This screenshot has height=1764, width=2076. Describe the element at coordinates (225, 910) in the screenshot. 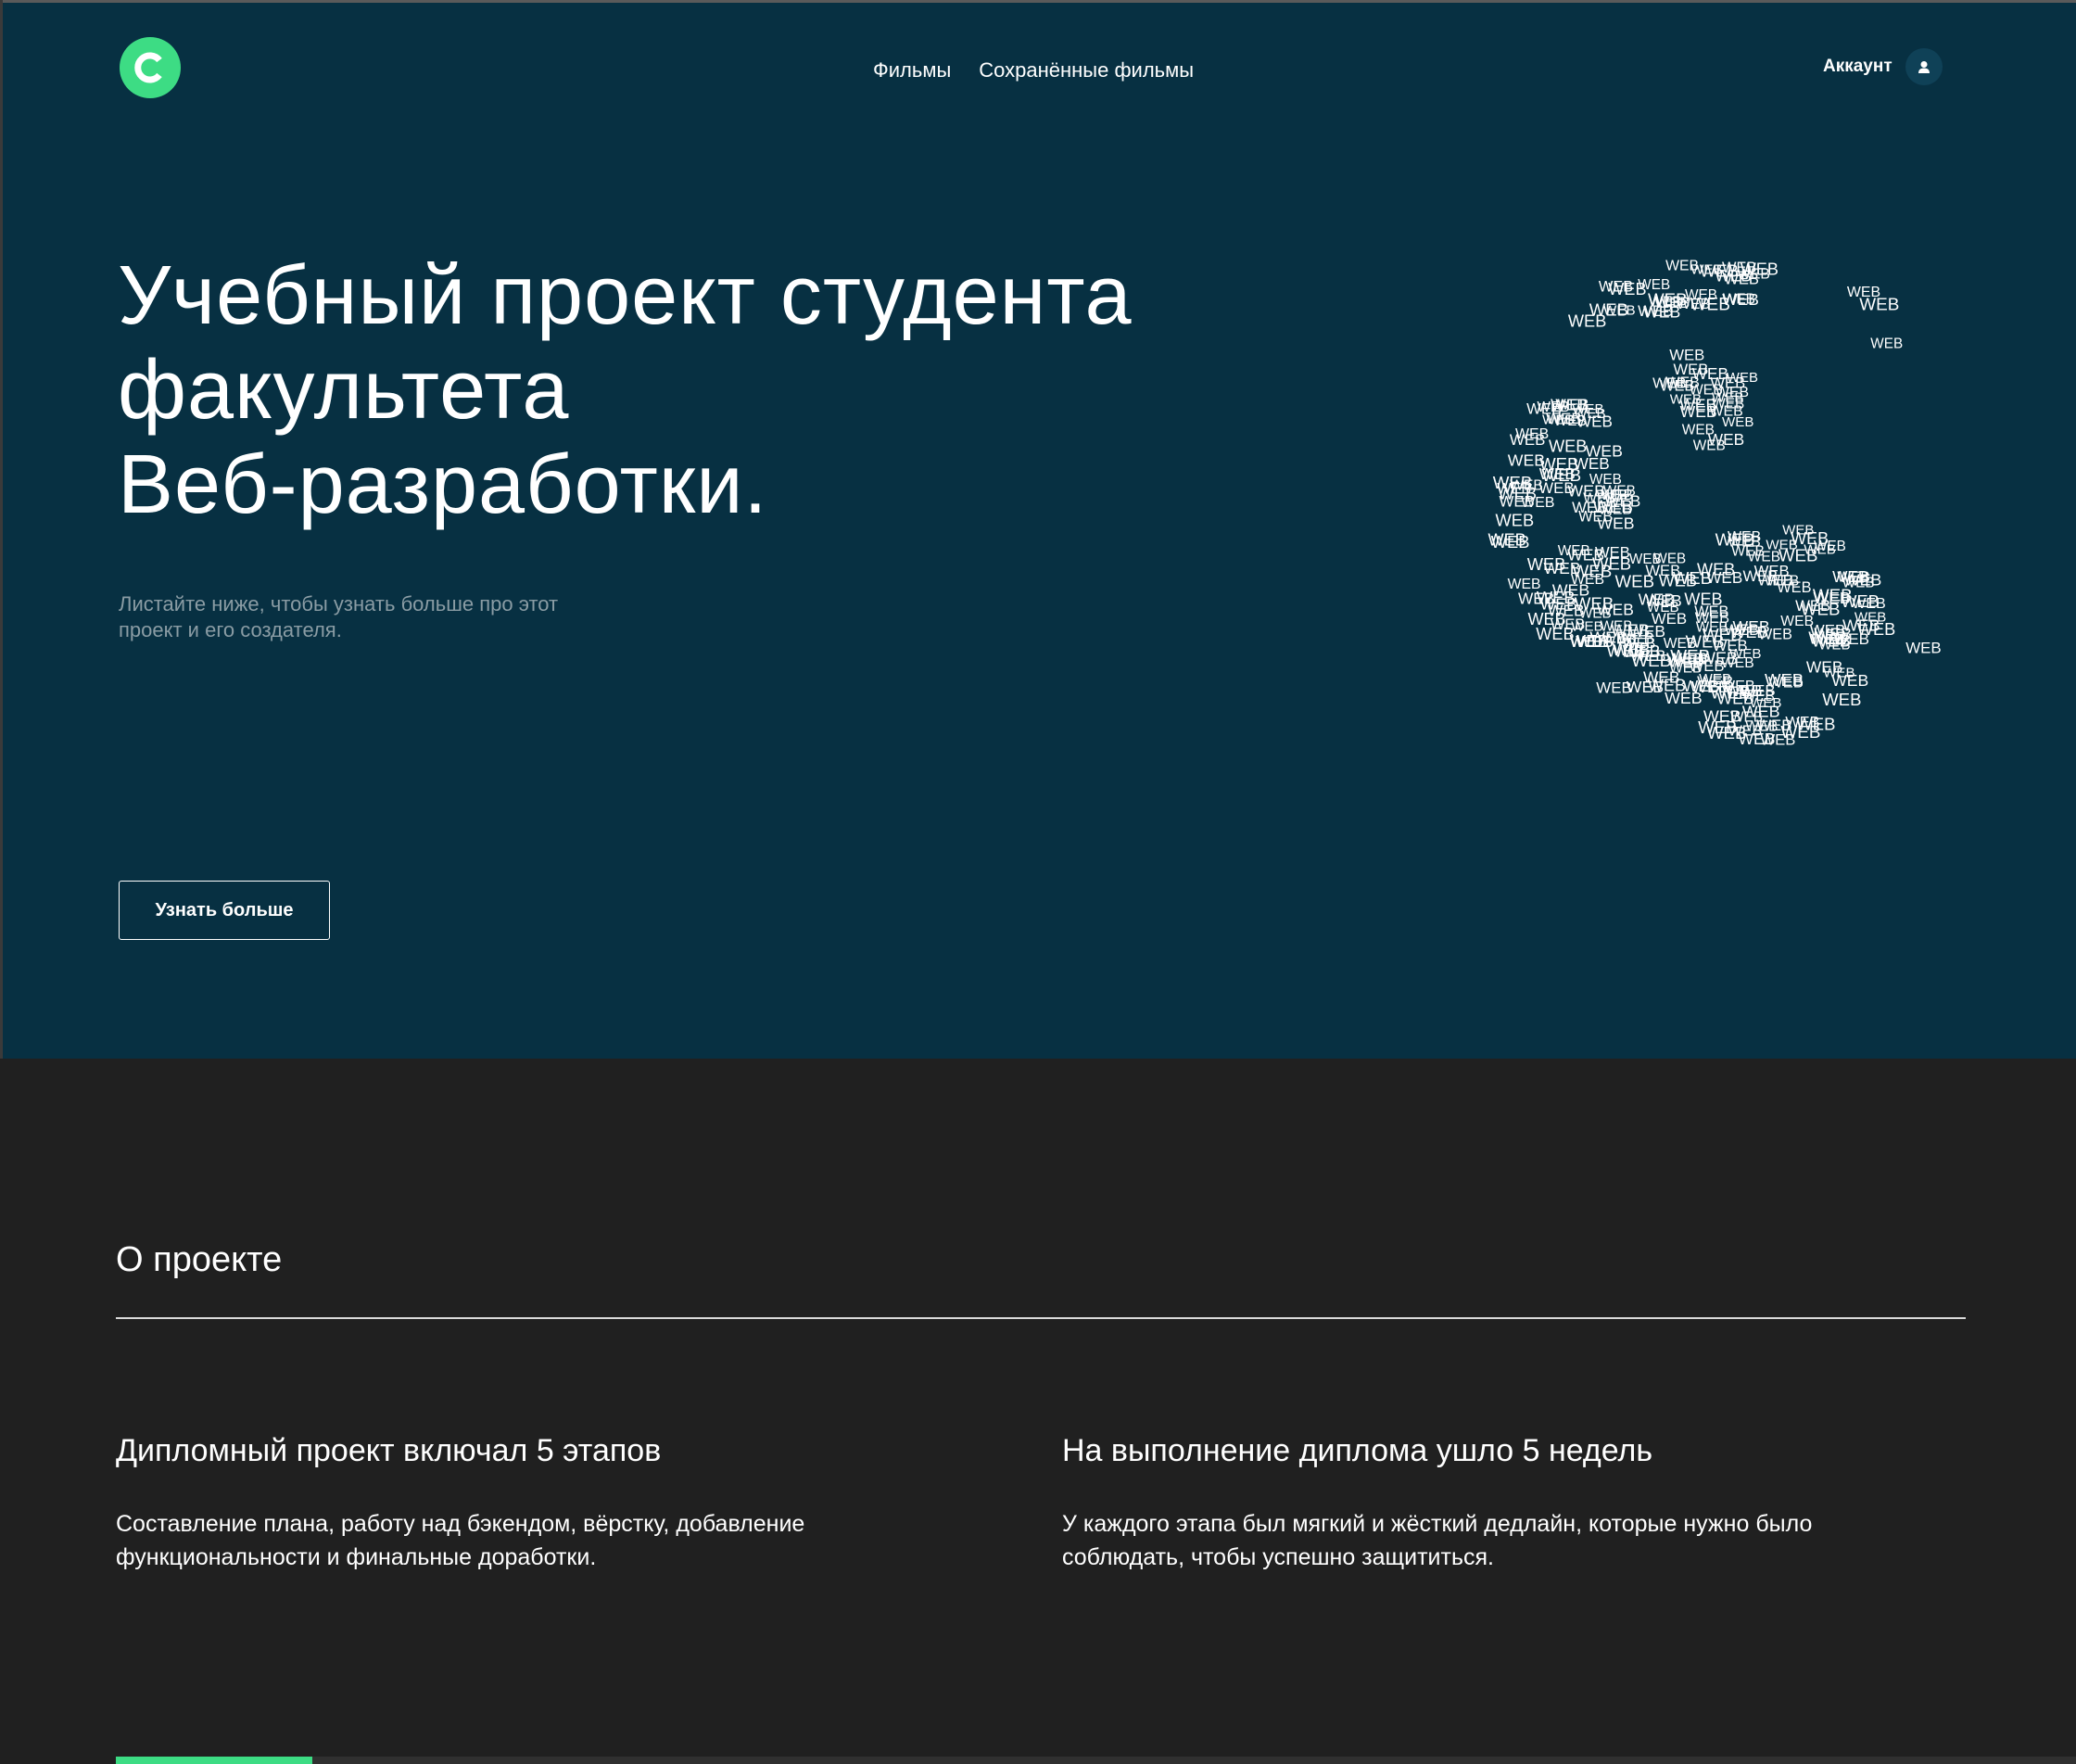

I see `learn-more-button: Узнать больше` at that location.